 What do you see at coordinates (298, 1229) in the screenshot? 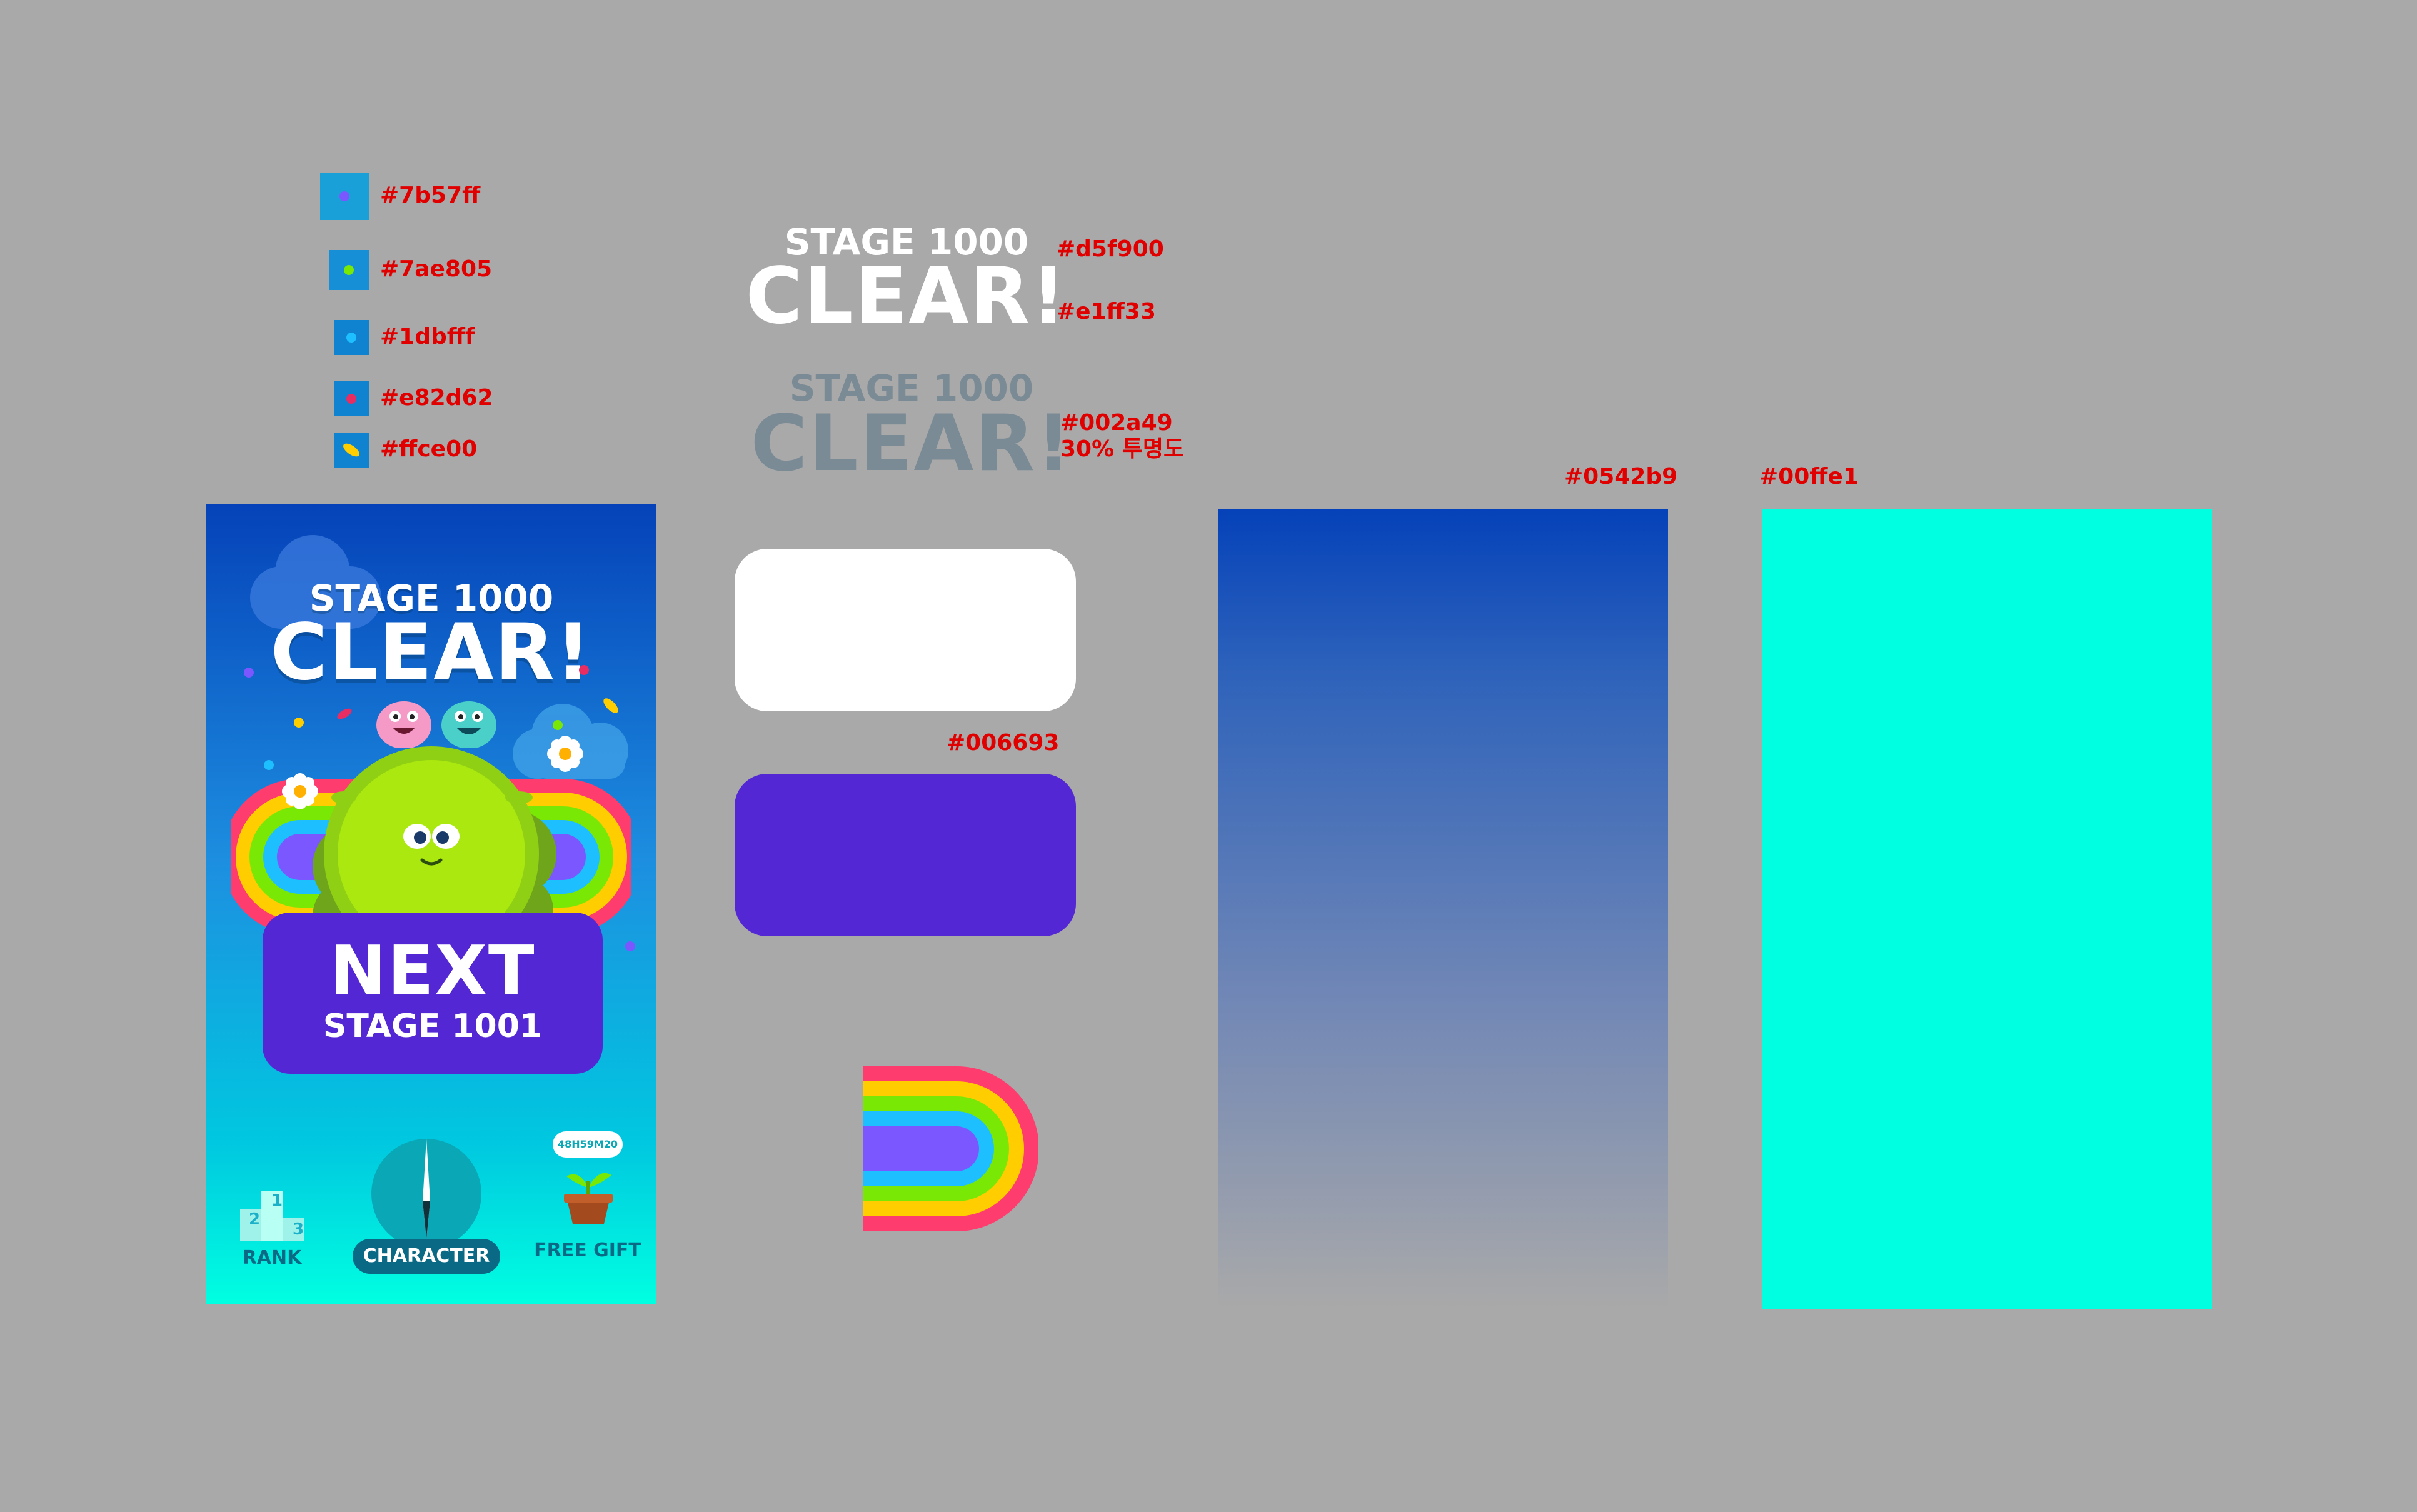
I see `podium-number: 3` at bounding box center [298, 1229].